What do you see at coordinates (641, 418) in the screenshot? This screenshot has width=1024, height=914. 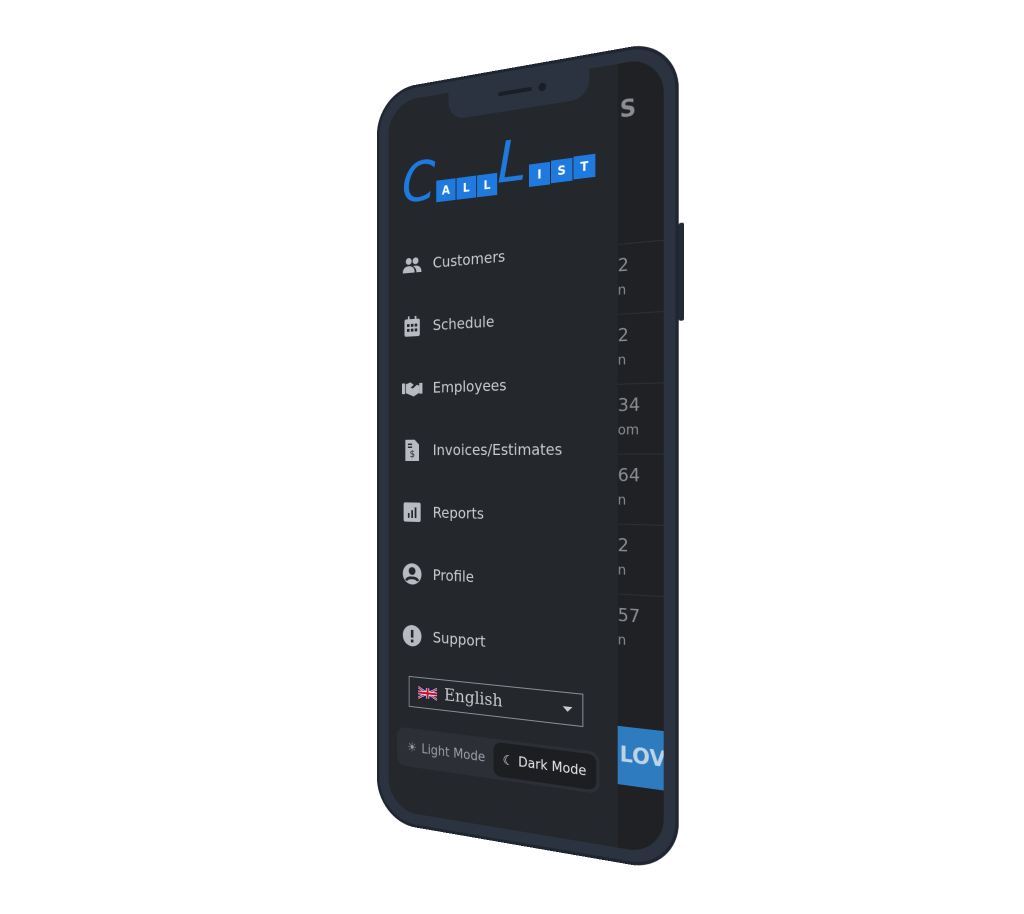 I see `table-row: 34 om` at bounding box center [641, 418].